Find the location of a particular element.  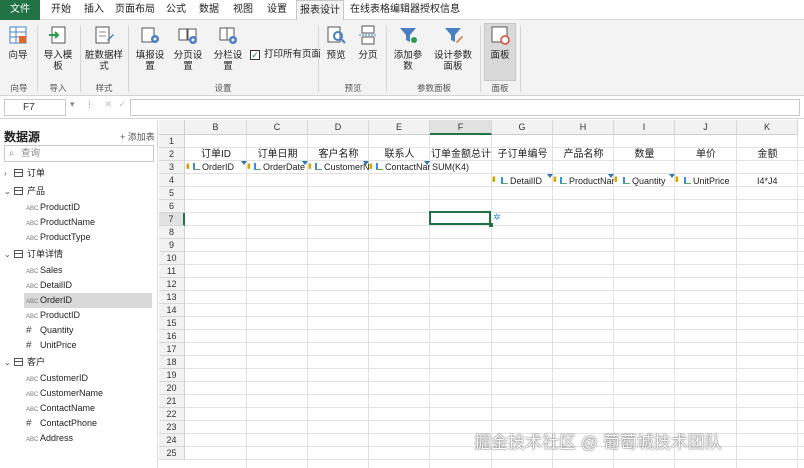

row-header: 10 is located at coordinates (172, 258).